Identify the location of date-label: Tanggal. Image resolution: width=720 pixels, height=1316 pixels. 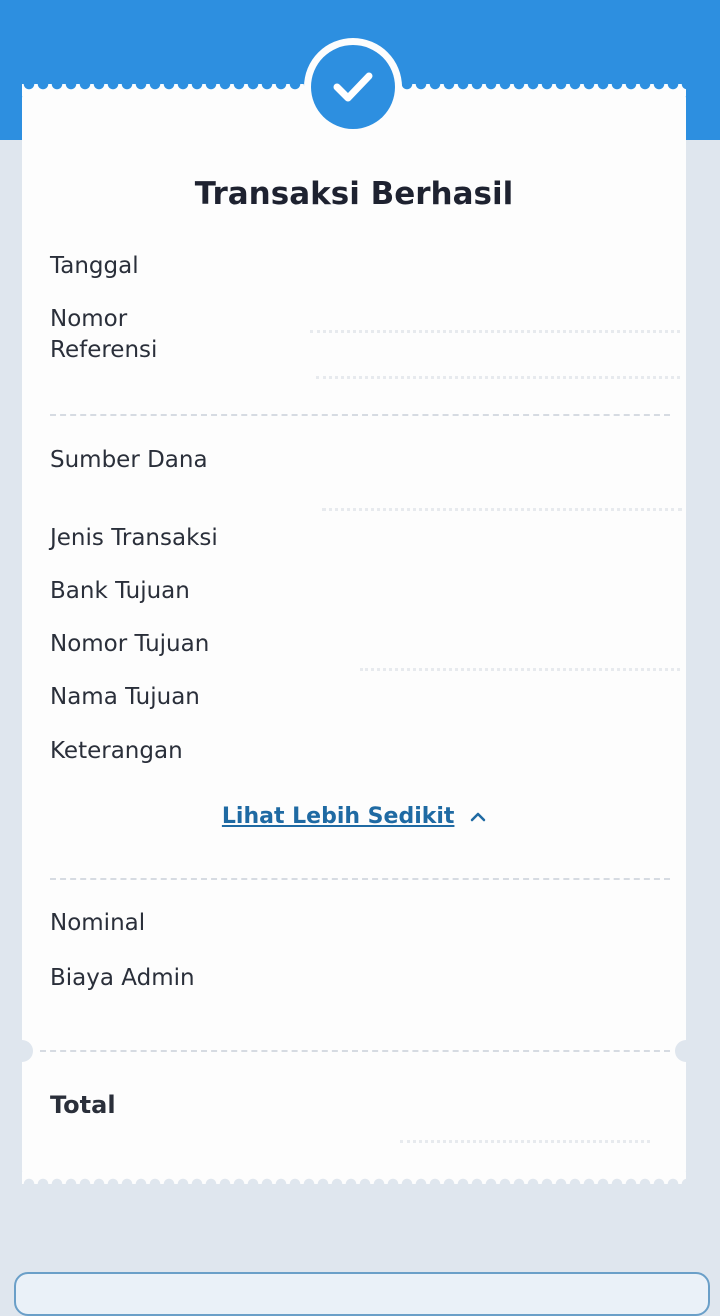
(94, 266).